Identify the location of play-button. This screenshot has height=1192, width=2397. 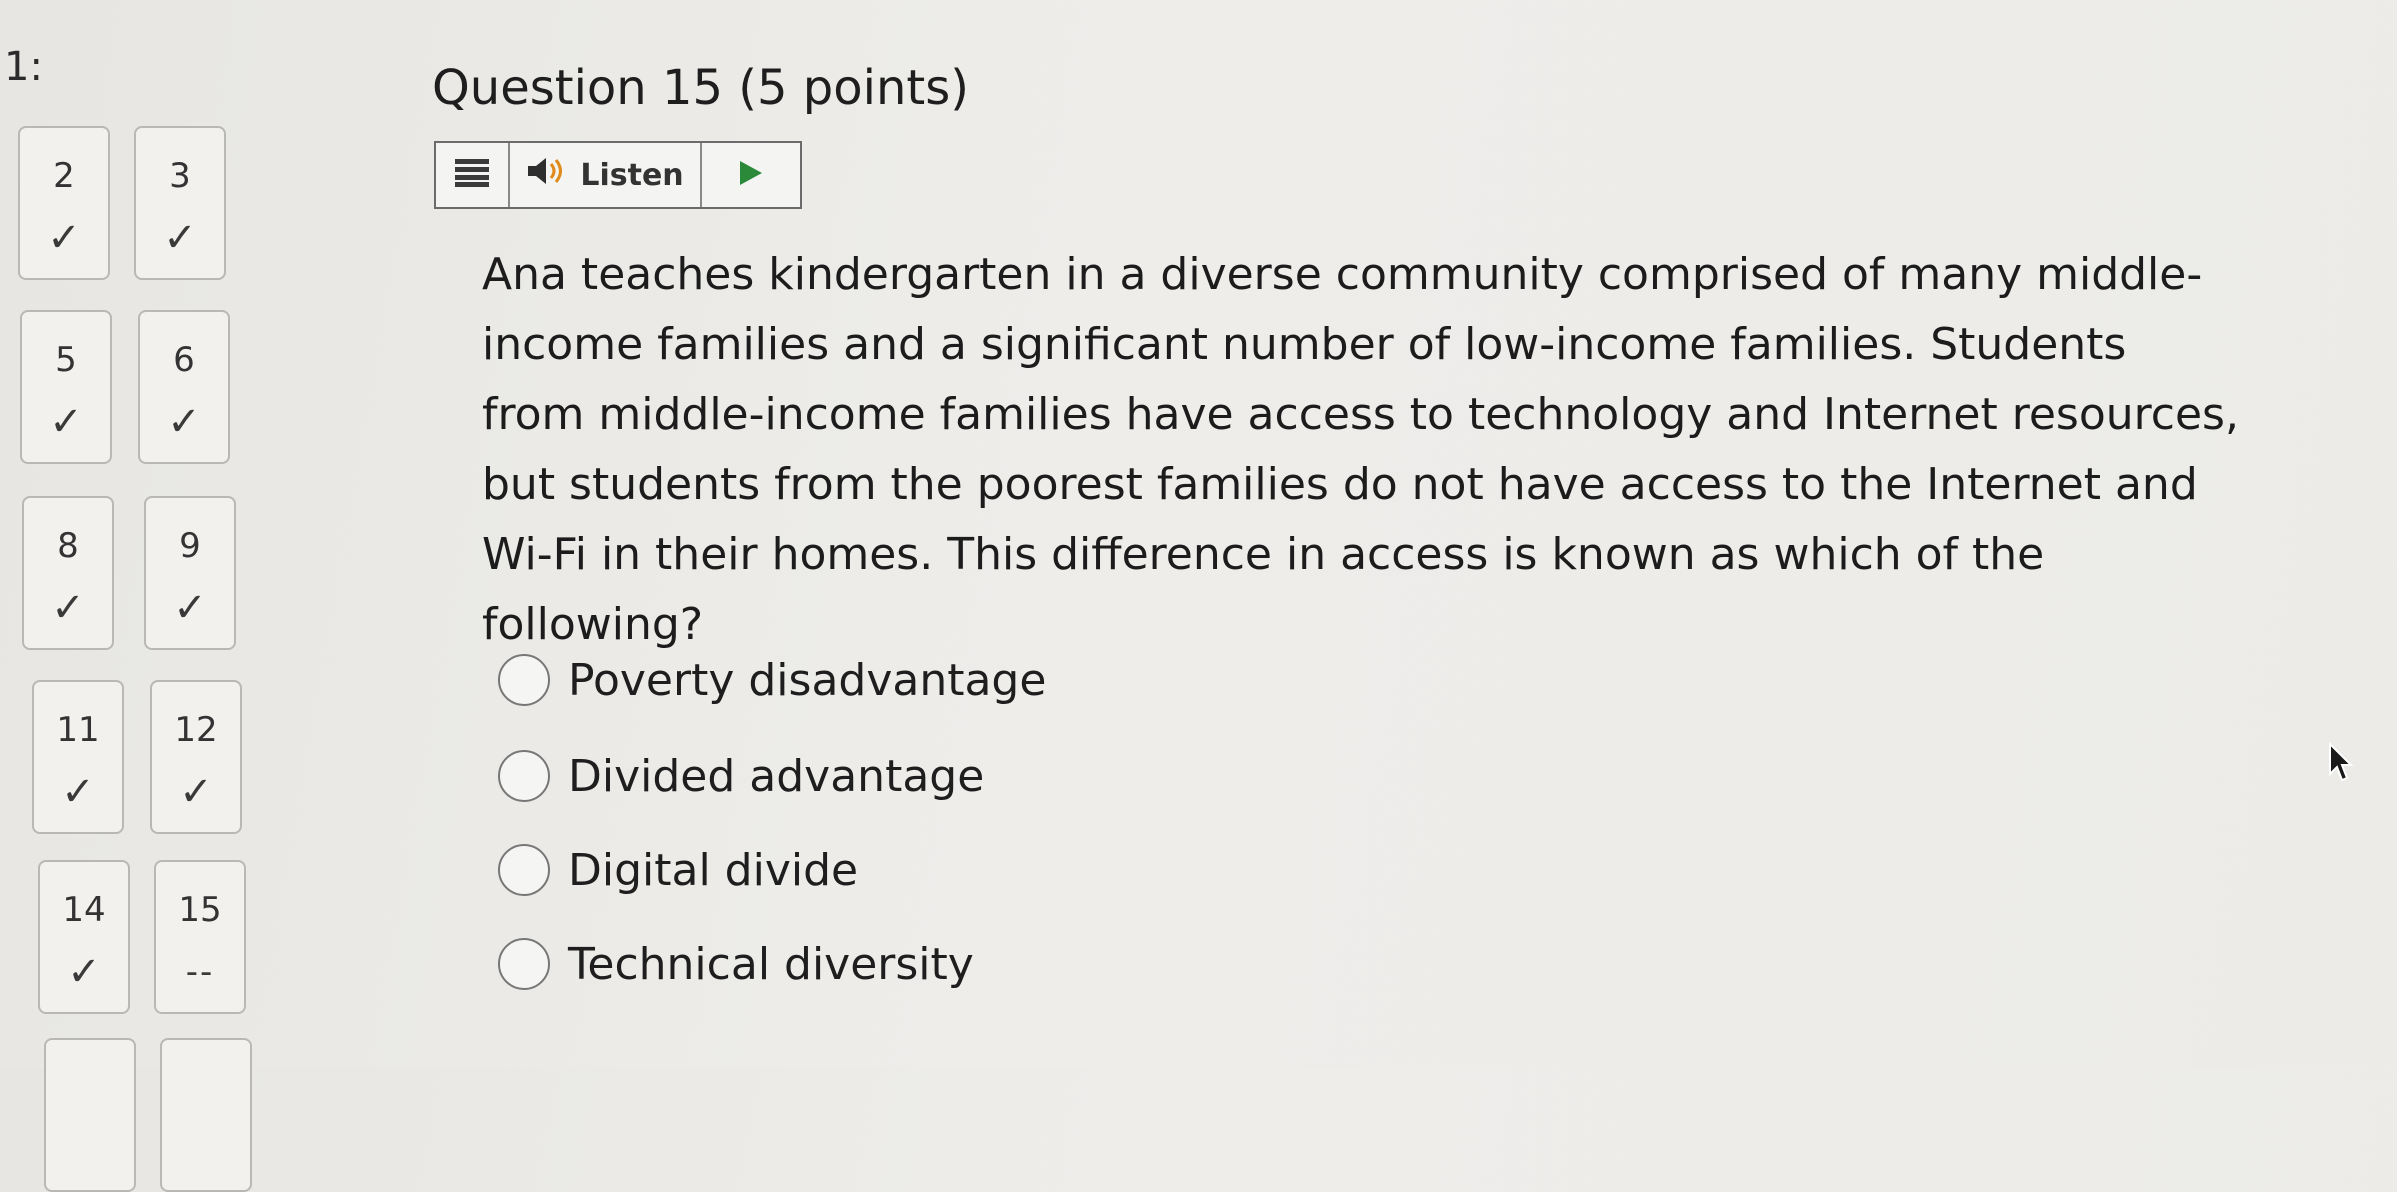
(751, 175).